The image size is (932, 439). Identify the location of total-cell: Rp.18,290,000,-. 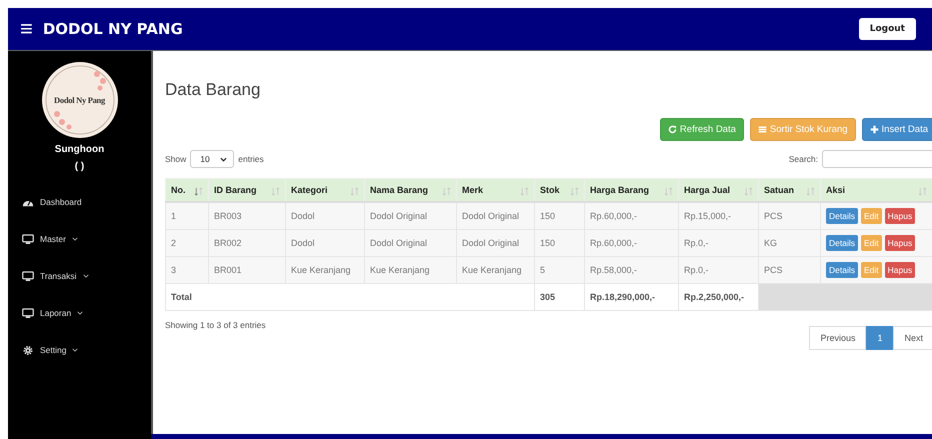
(631, 297).